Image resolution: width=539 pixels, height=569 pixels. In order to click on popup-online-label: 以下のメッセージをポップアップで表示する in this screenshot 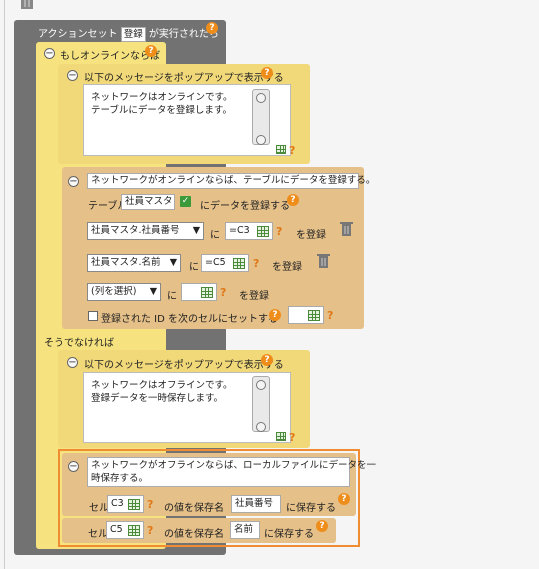, I will do `click(184, 78)`.